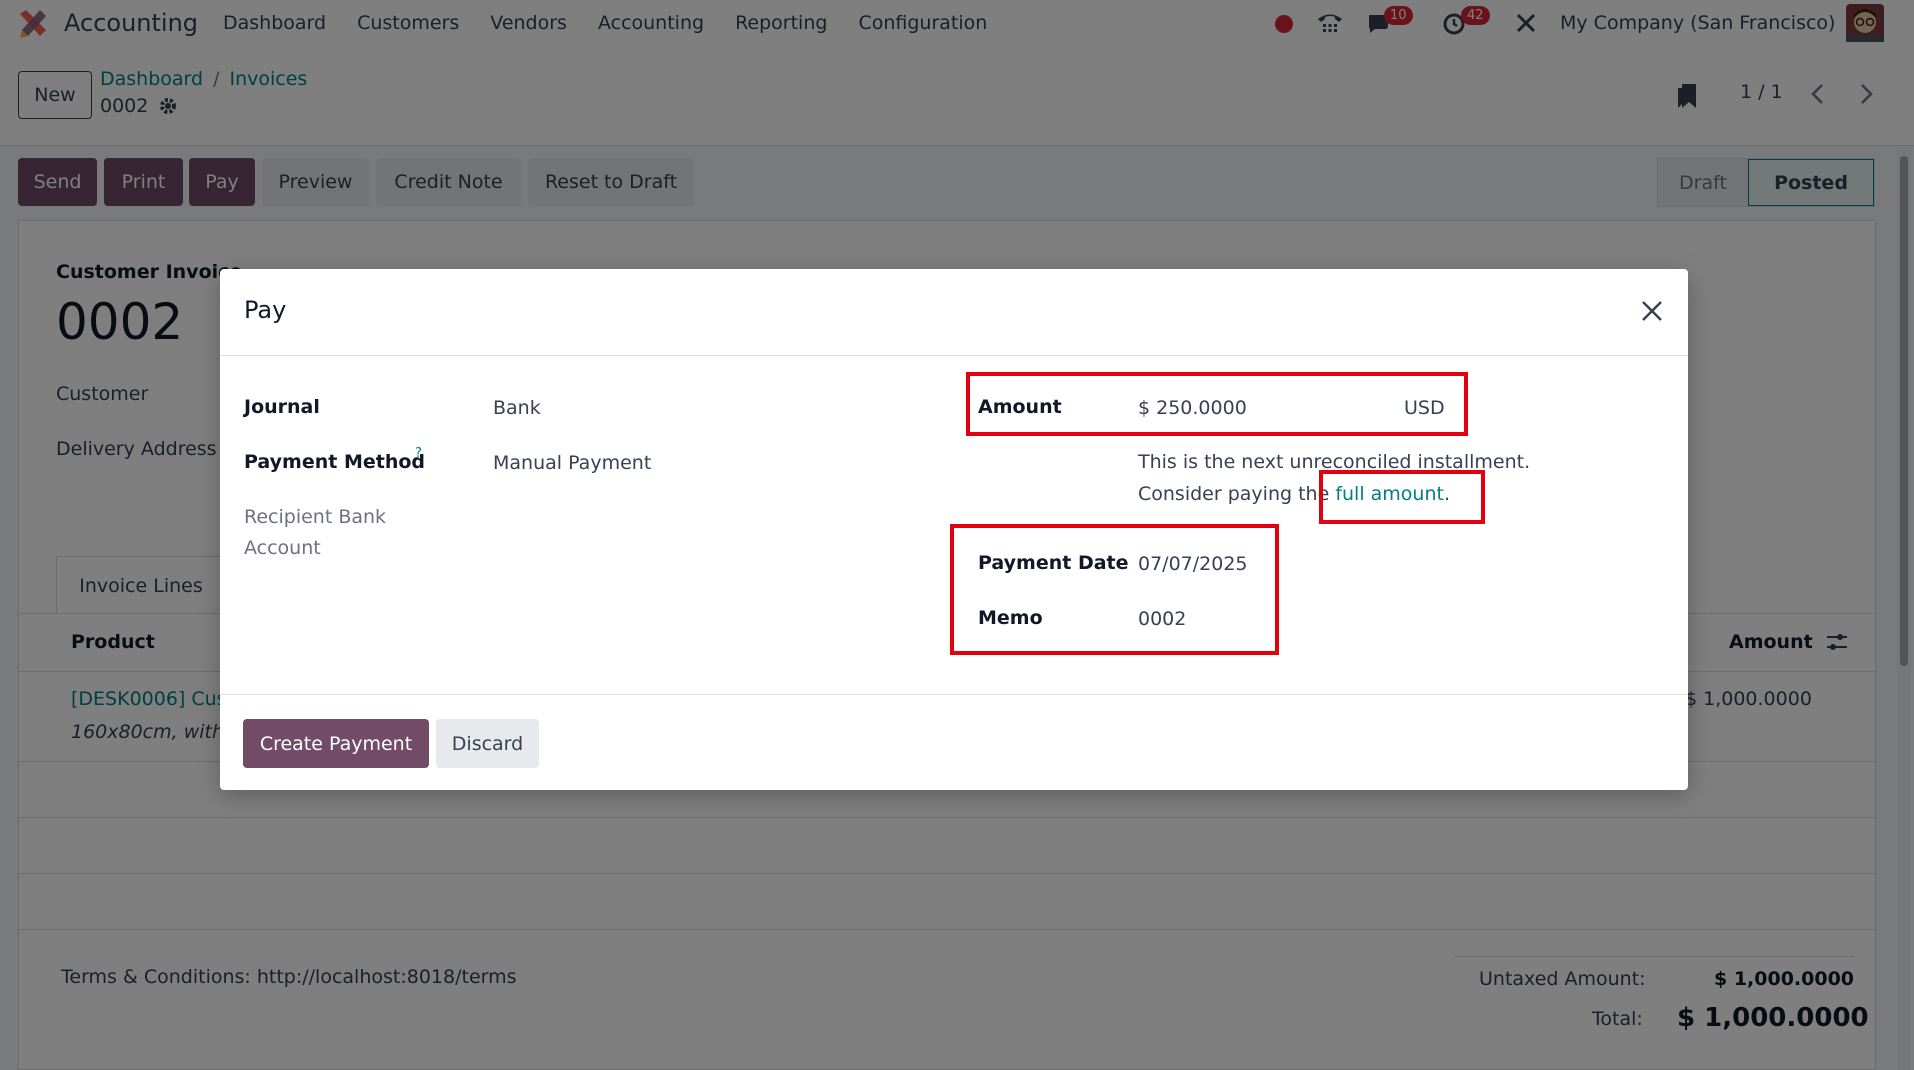 The width and height of the screenshot is (1914, 1070). I want to click on payment-method-help-icon: ?, so click(418, 453).